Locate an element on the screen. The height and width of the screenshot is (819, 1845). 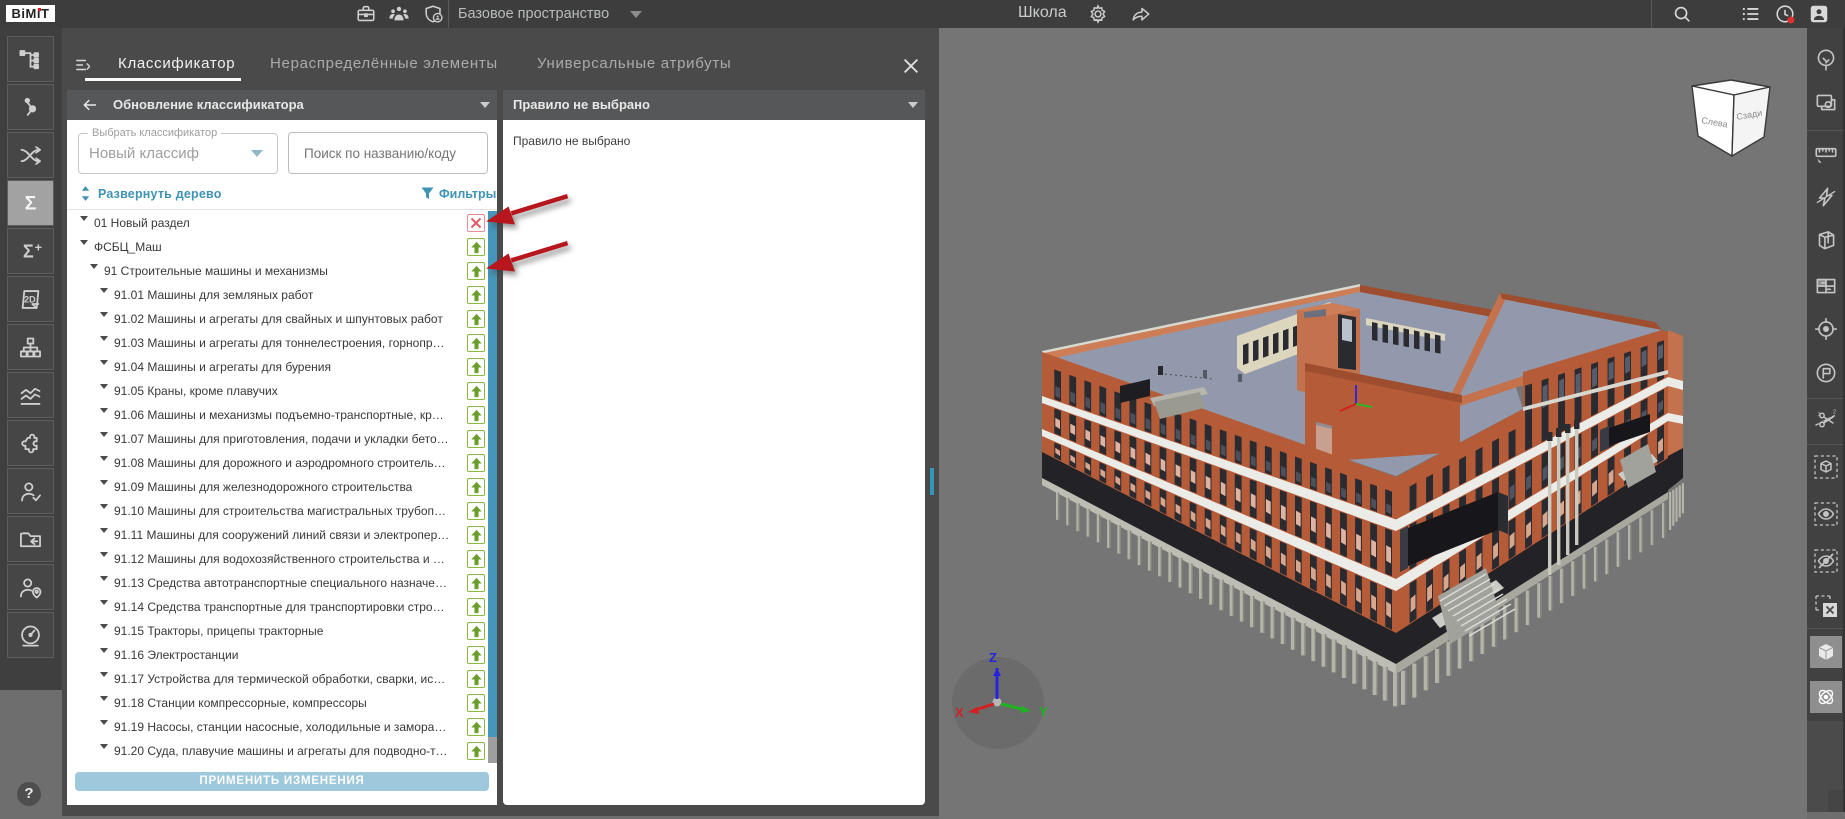
svg-text: 2 is located at coordinates (1834, 413).